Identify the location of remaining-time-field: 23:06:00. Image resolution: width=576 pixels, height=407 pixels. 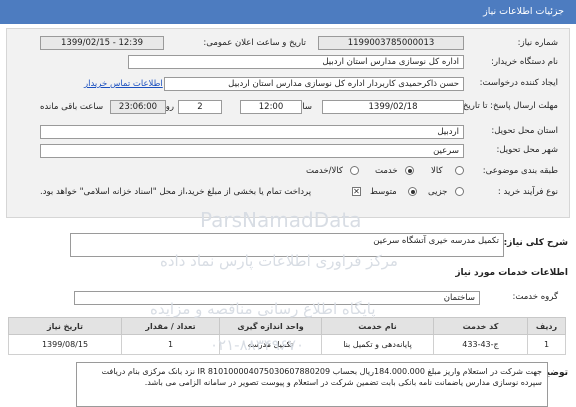
(138, 107).